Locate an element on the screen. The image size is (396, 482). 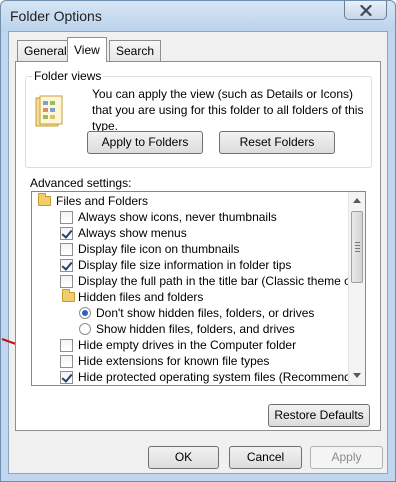
close-icon is located at coordinates (365, 10).